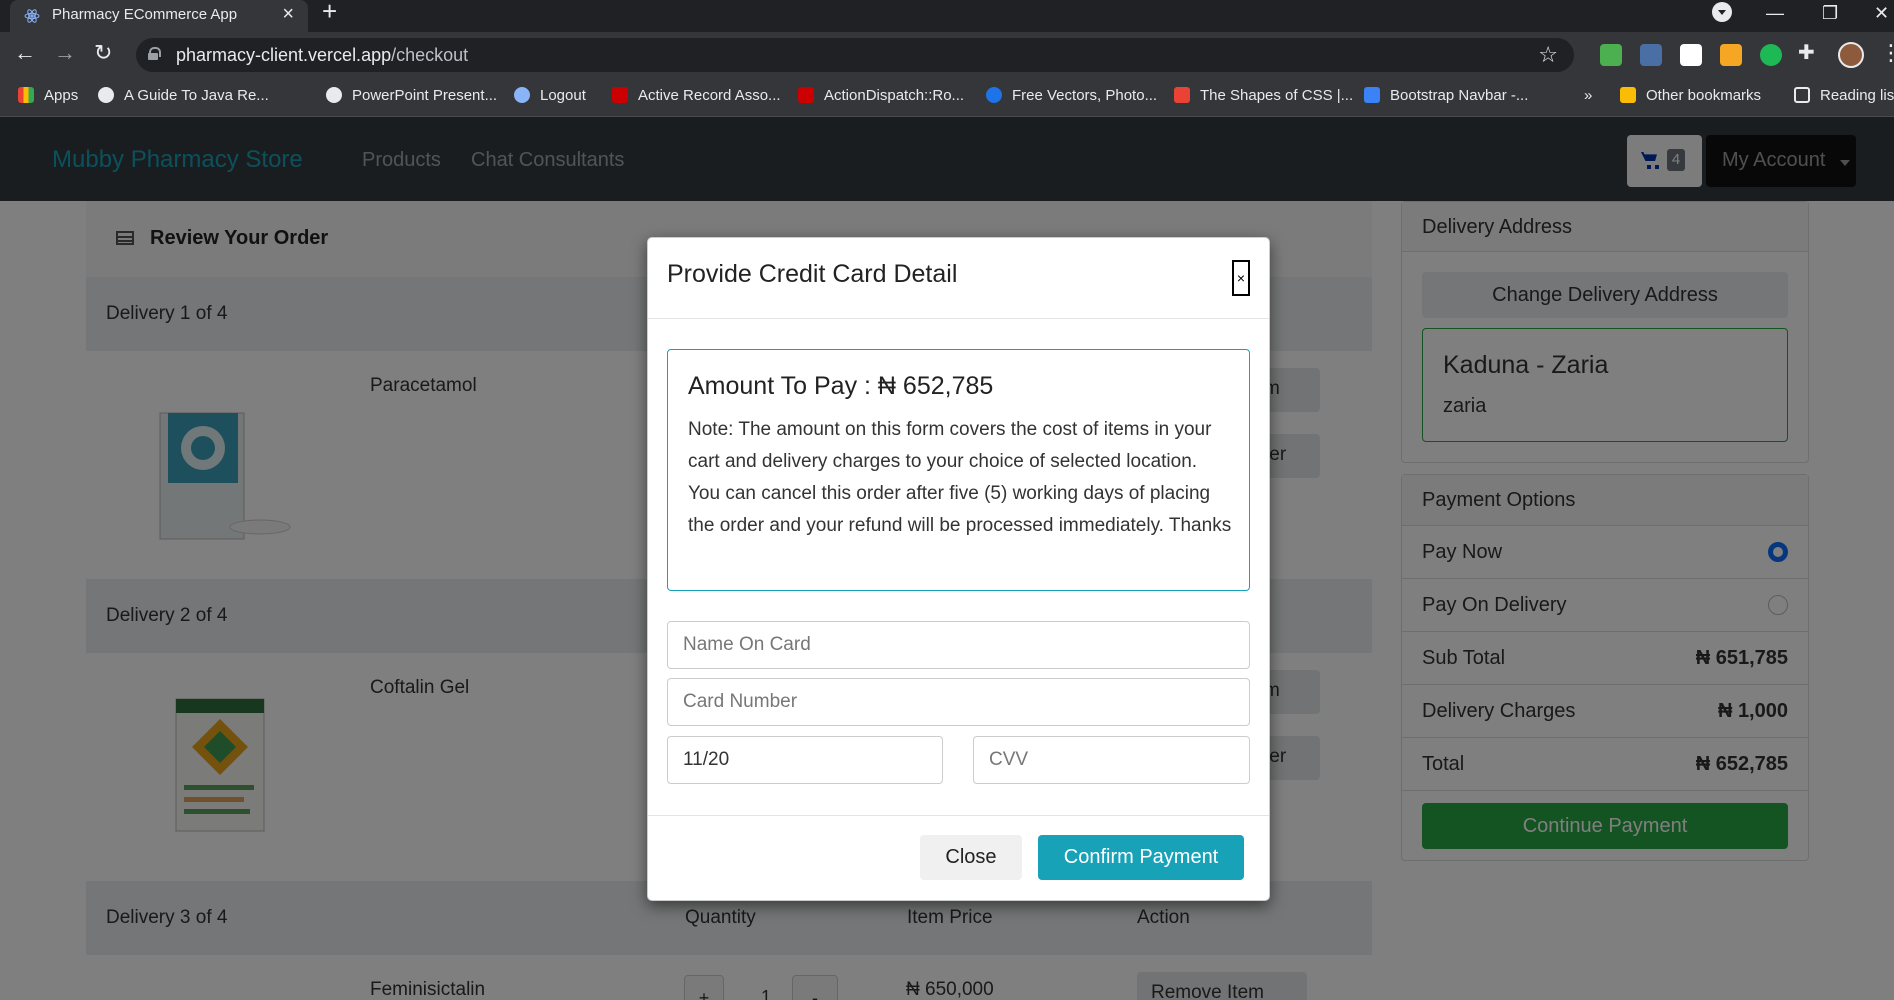  What do you see at coordinates (1722, 12) in the screenshot?
I see `tab-search-icon` at bounding box center [1722, 12].